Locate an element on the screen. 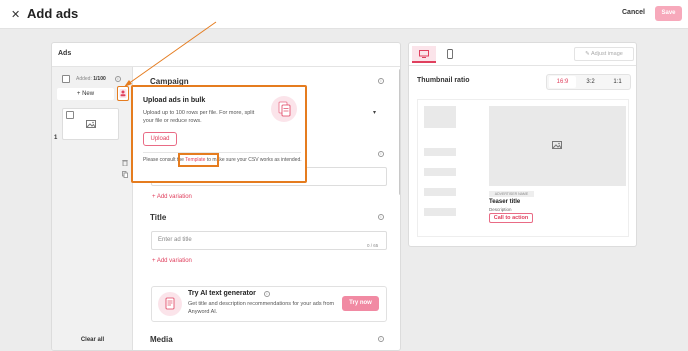 This screenshot has width=688, height=351. ratio-selector: 16:9 3:2 1:1 is located at coordinates (588, 82).